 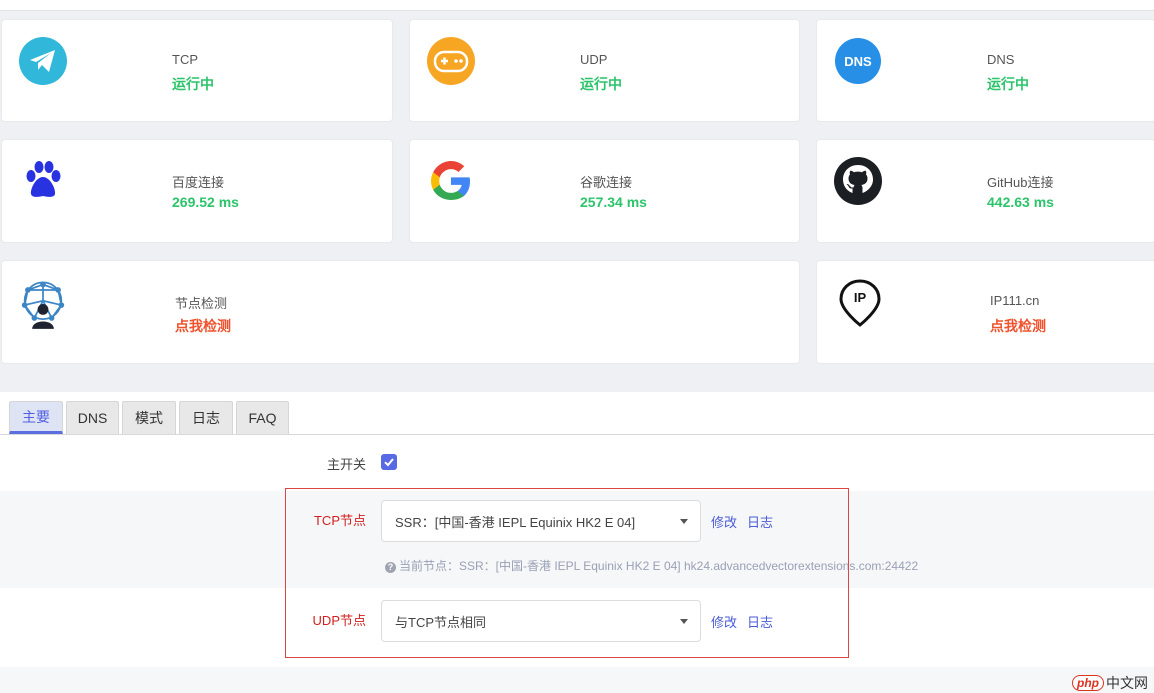 I want to click on tcp-node-selected: SSR：[中国-香港 IEPL Equinix HK2 E 04], so click(x=515, y=522).